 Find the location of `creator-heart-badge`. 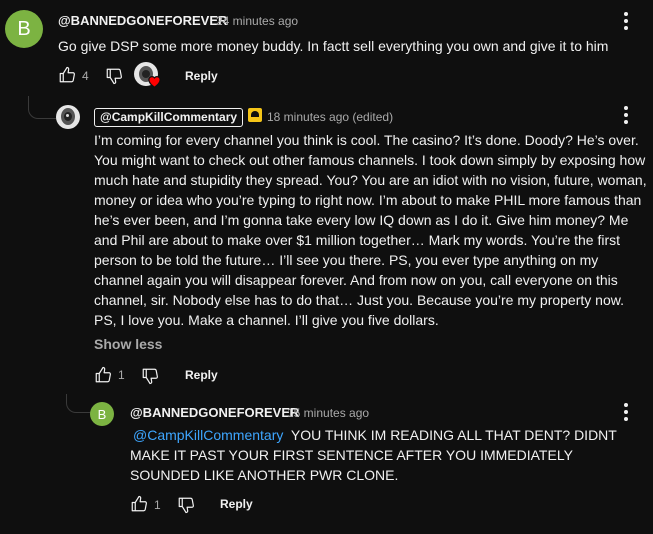

creator-heart-badge is located at coordinates (149, 76).